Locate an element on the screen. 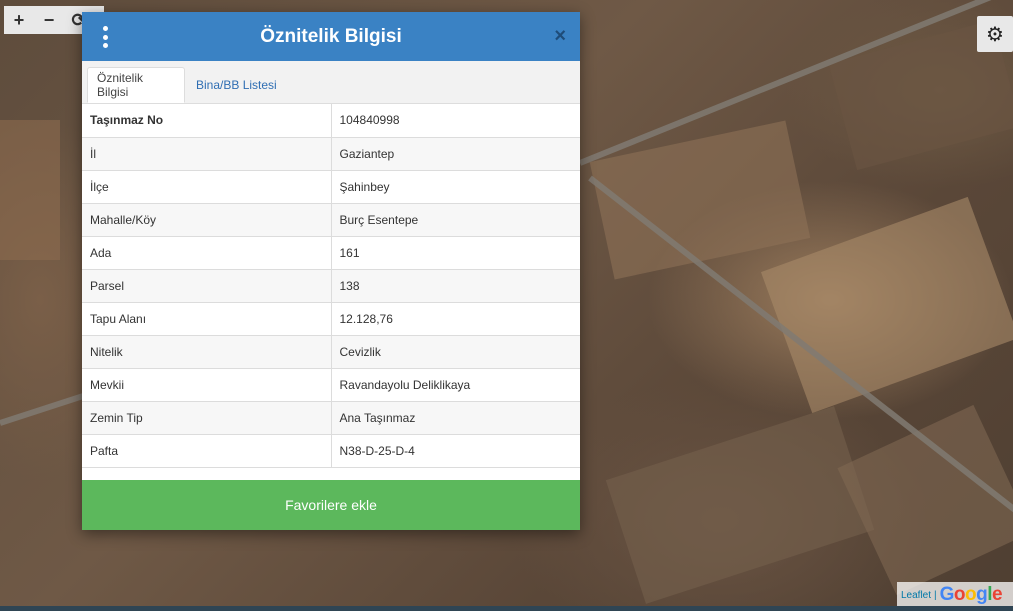 Image resolution: width=1013 pixels, height=611 pixels. table-row: İlçe Şahinbey is located at coordinates (331, 187).